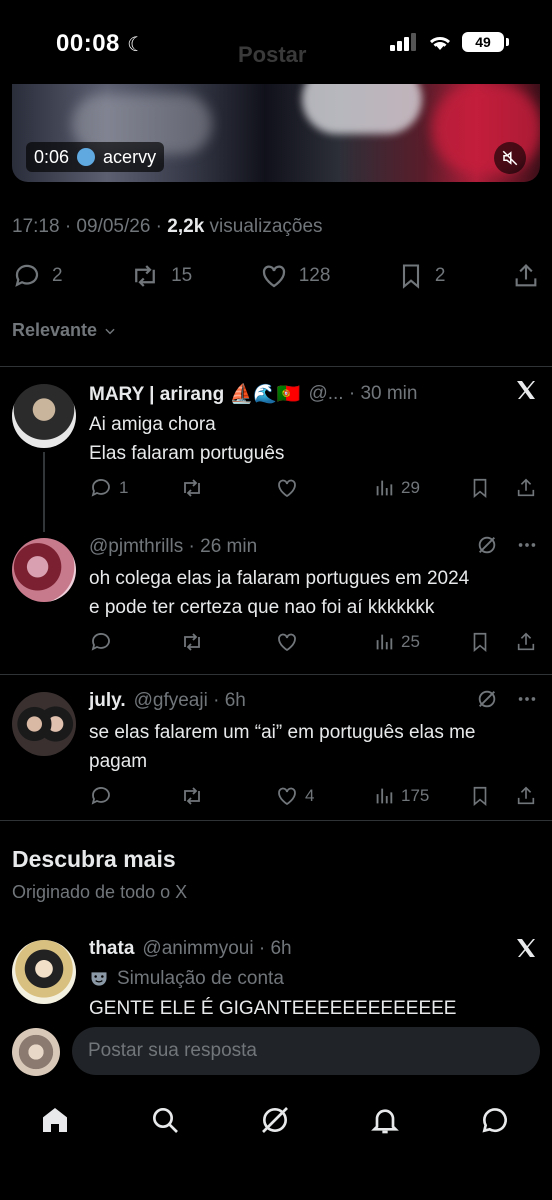 The height and width of the screenshot is (1200, 552). I want to click on theater-mask-icon, so click(99, 979).